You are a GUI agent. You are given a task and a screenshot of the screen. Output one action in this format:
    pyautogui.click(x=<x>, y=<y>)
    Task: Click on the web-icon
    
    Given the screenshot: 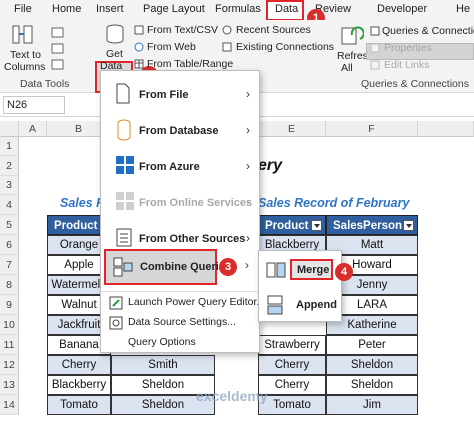 What is the action you would take?
    pyautogui.click(x=139, y=47)
    